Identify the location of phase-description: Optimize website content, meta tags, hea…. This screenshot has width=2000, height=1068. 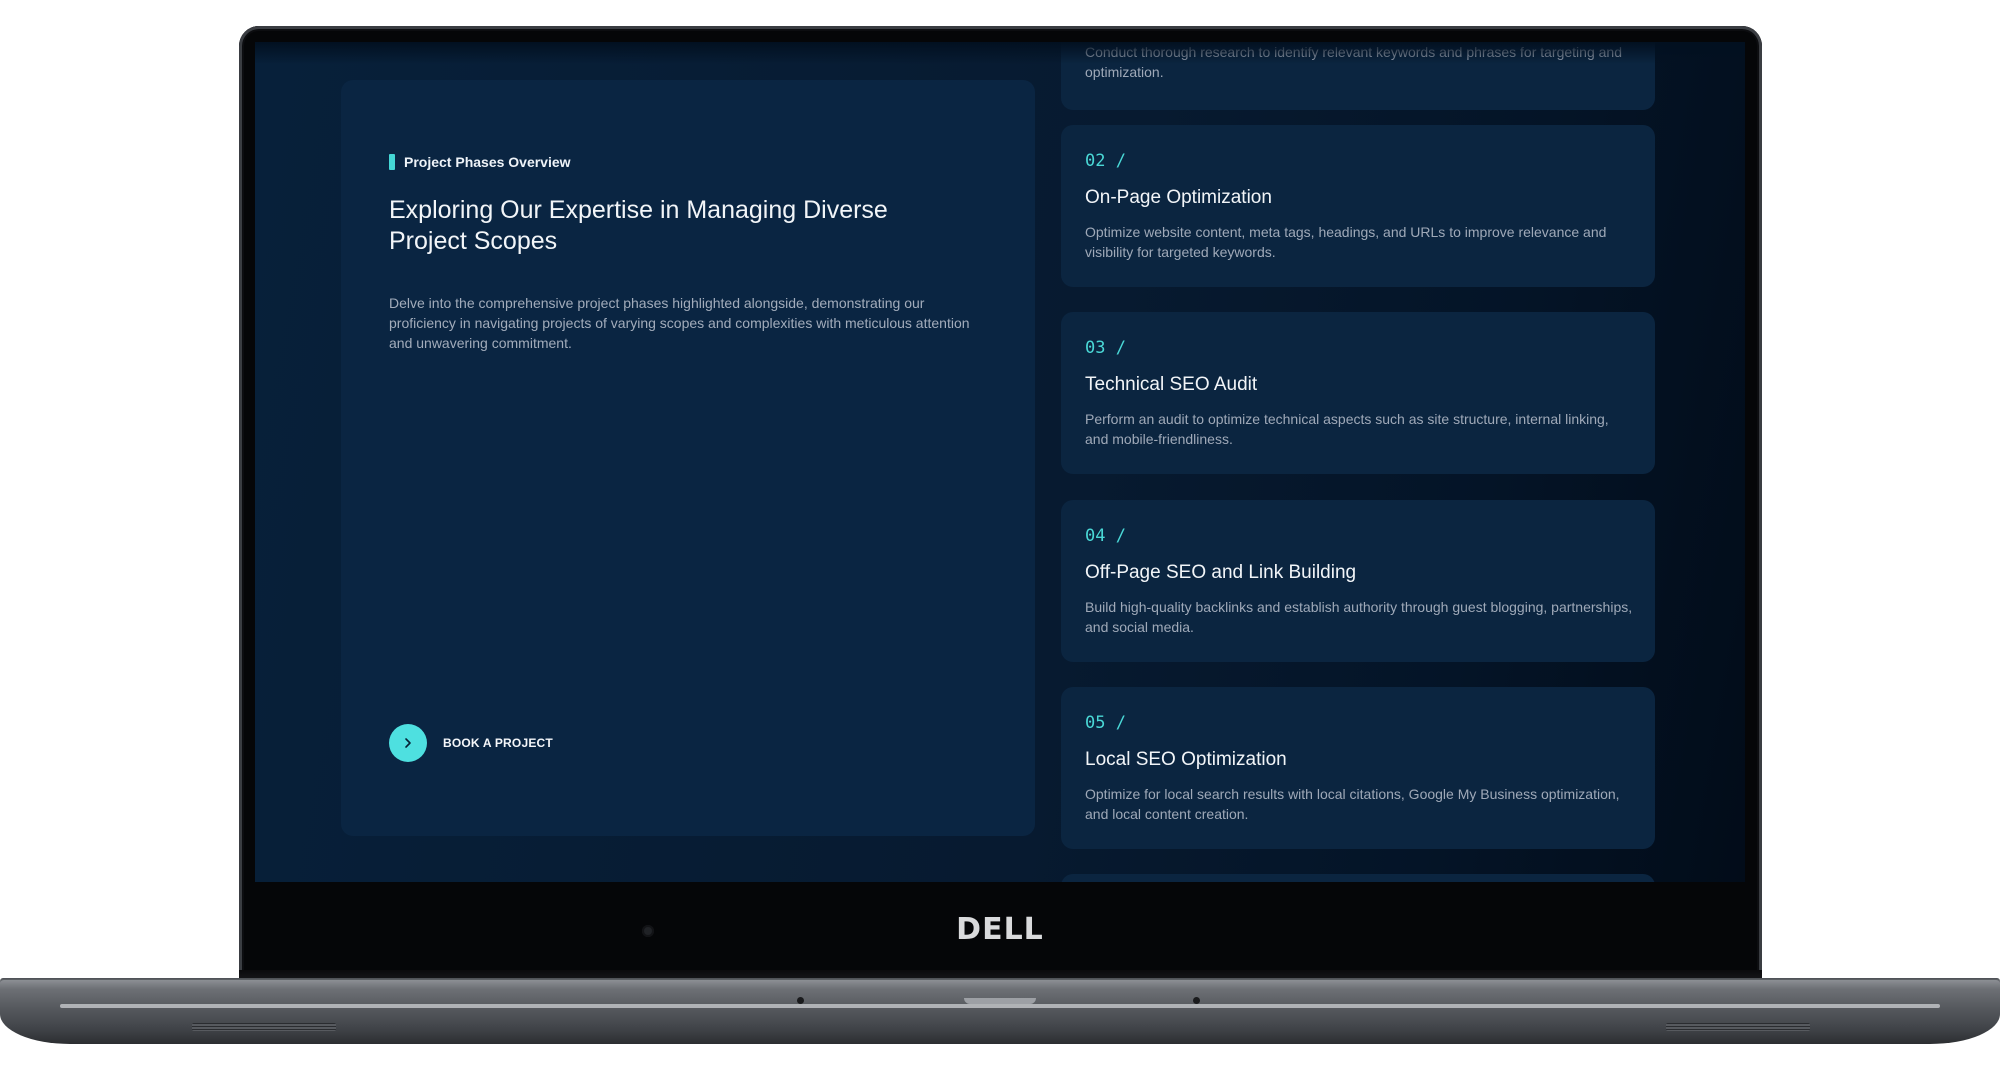
(1346, 242).